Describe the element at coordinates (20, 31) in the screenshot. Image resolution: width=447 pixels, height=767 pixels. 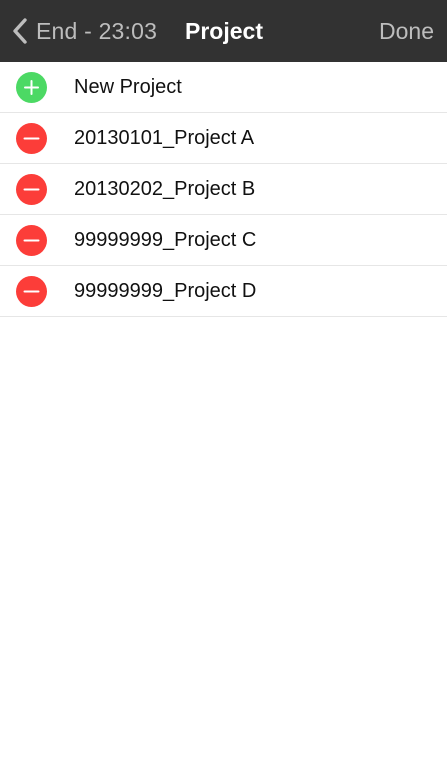
I see `chevron-left-icon` at that location.